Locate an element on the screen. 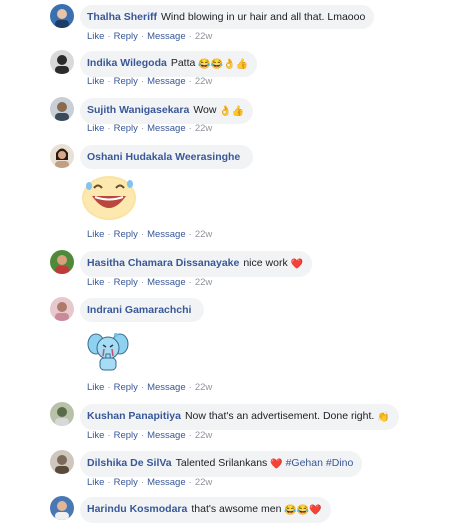 The image size is (452, 523). comment-text: nice work is located at coordinates (265, 263).